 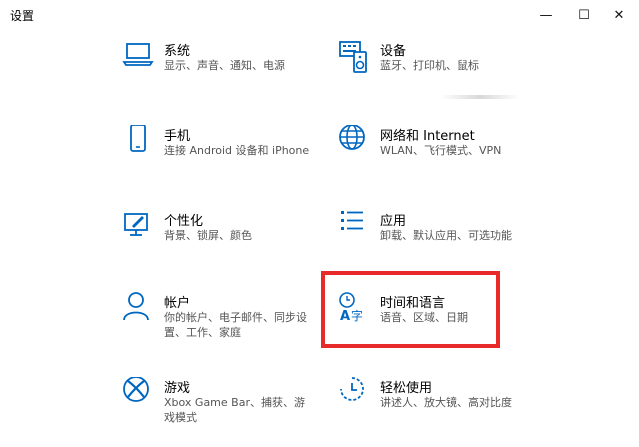 What do you see at coordinates (352, 220) in the screenshot?
I see `apps-list-icon` at bounding box center [352, 220].